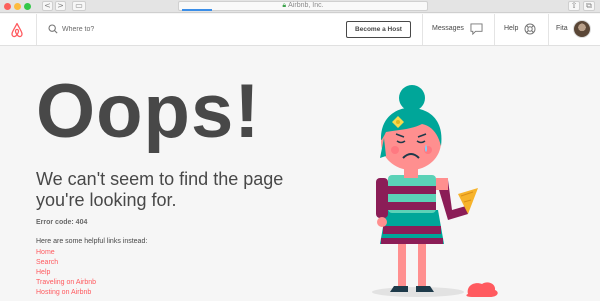 This screenshot has width=600, height=301. What do you see at coordinates (43, 272) in the screenshot?
I see `link-help: Help` at bounding box center [43, 272].